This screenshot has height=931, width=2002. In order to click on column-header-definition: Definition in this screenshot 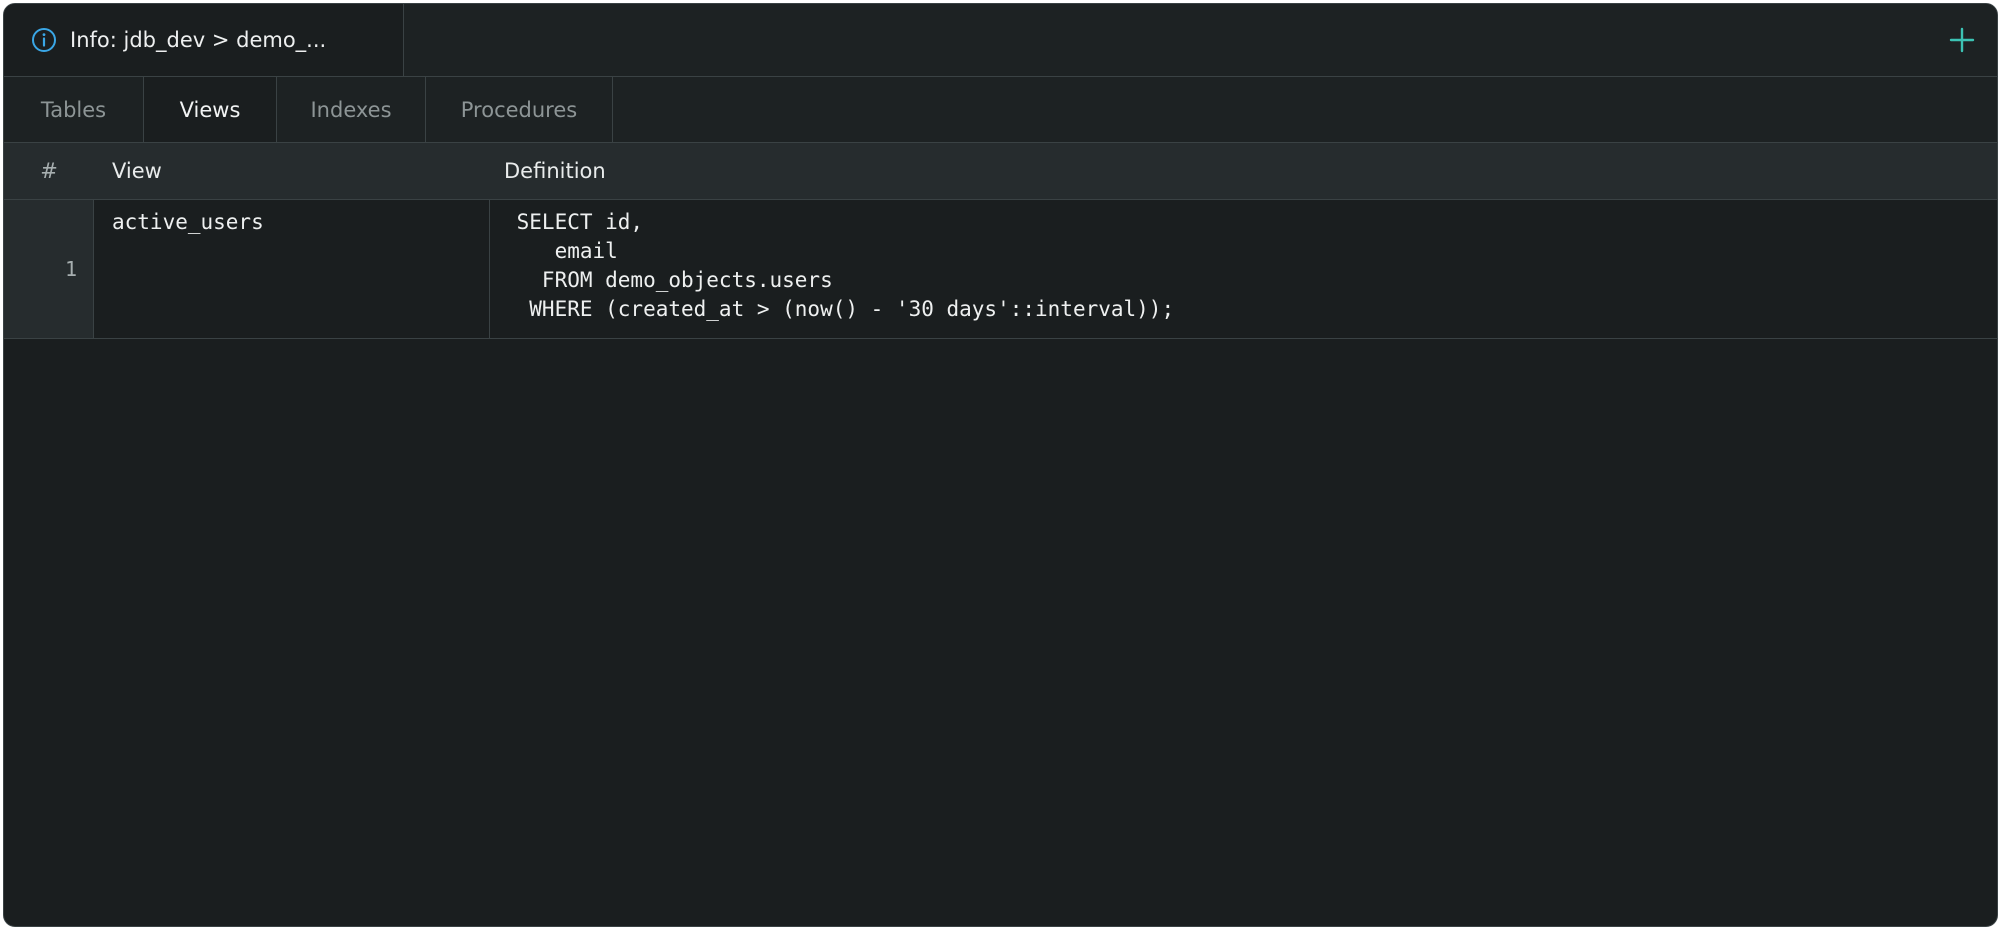, I will do `click(555, 171)`.